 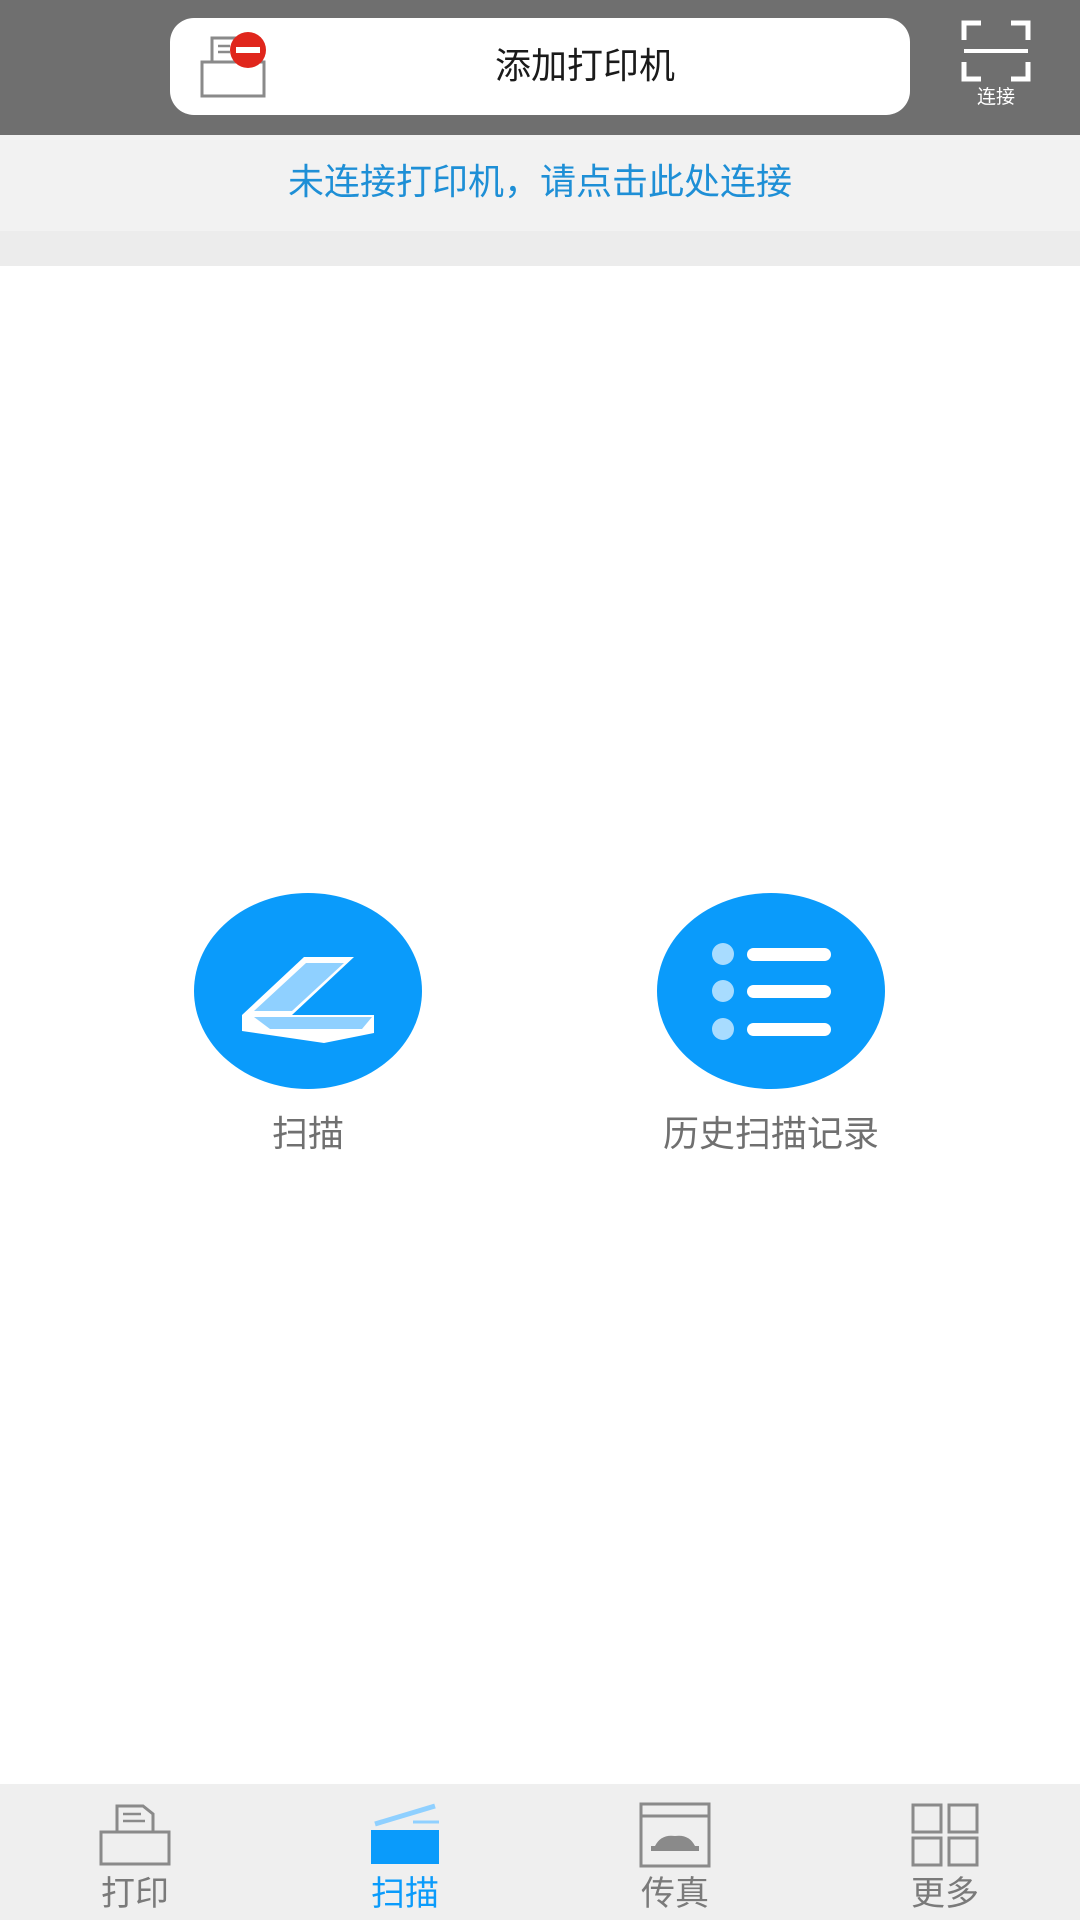 I want to click on tab-print-label: 打印, so click(x=135, y=1894).